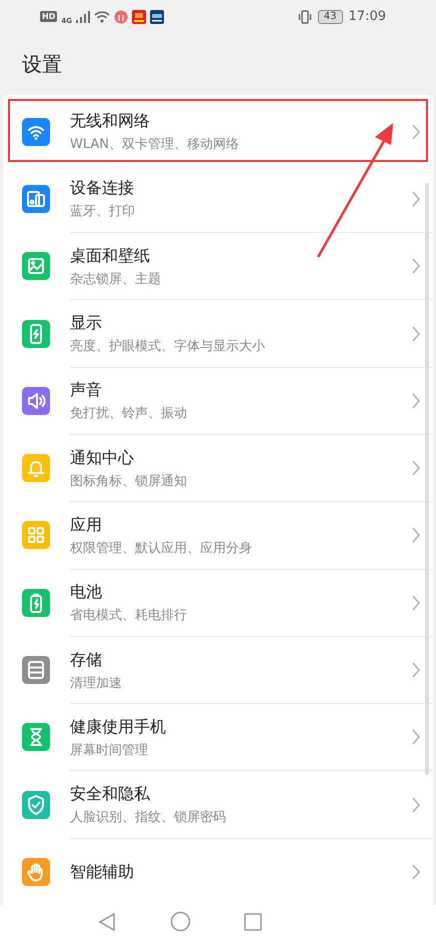  Describe the element at coordinates (107, 922) in the screenshot. I see `back-icon` at that location.